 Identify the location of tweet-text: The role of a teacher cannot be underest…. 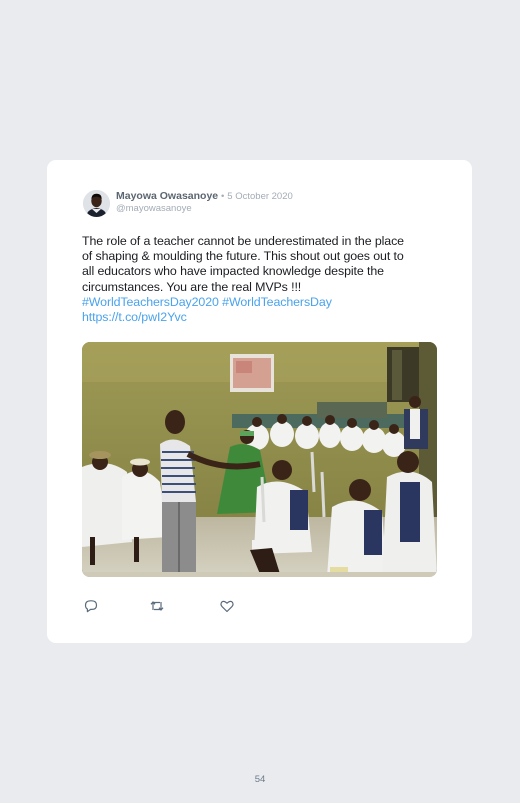
(262, 279).